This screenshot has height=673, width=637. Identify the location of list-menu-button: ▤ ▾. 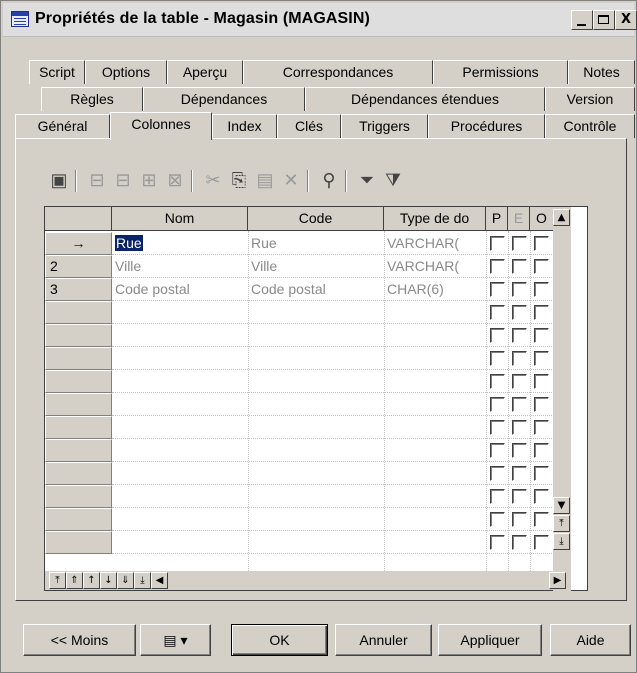
(175, 640).